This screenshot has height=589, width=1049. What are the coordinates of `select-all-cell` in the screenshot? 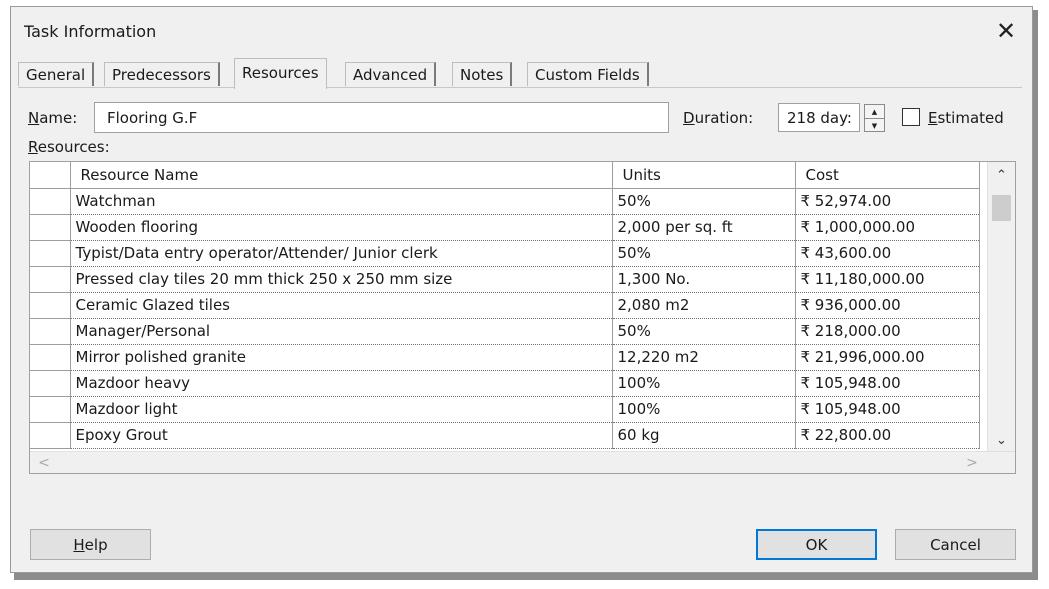 It's located at (50, 175).